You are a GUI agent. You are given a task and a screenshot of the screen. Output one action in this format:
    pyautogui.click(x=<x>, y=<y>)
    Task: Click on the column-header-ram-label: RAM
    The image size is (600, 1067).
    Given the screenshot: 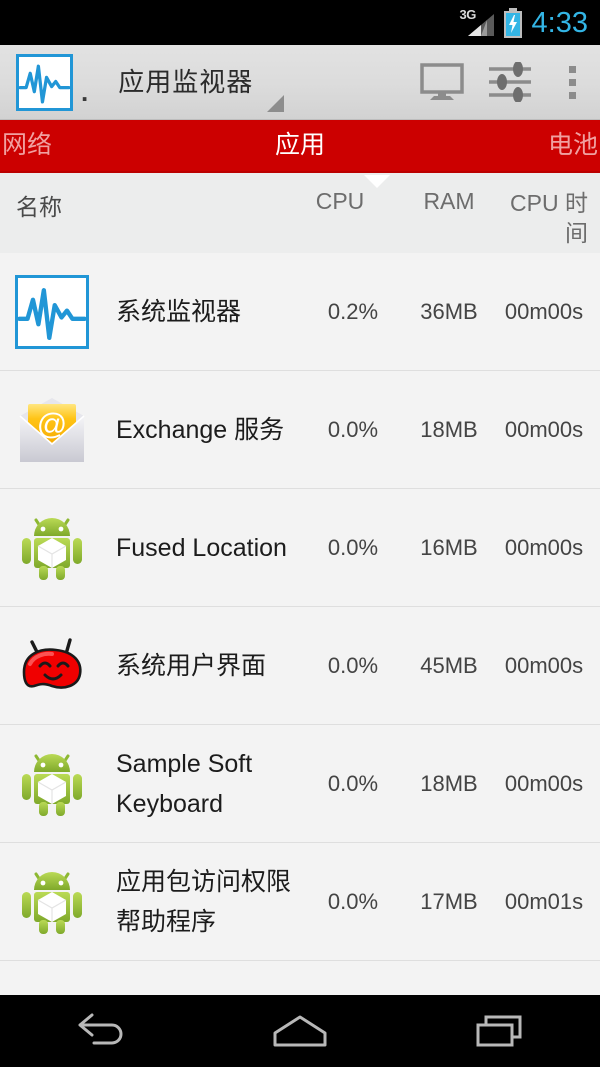 What is the action you would take?
    pyautogui.click(x=449, y=201)
    